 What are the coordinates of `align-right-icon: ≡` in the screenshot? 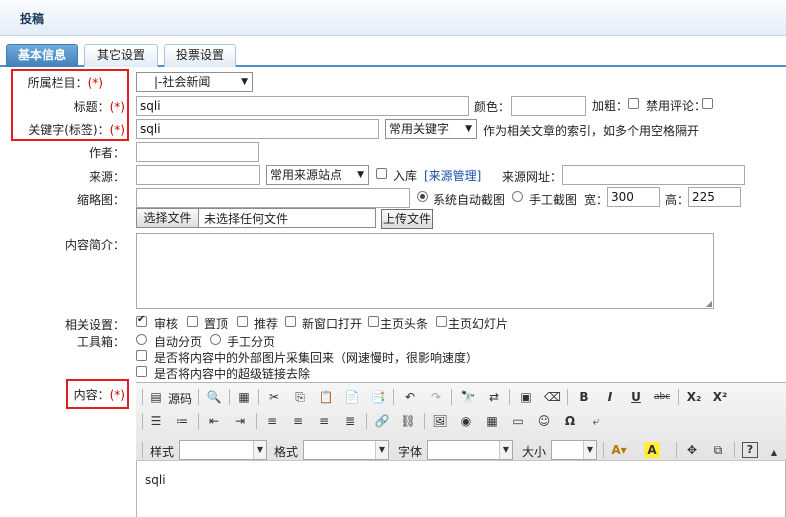 It's located at (324, 421).